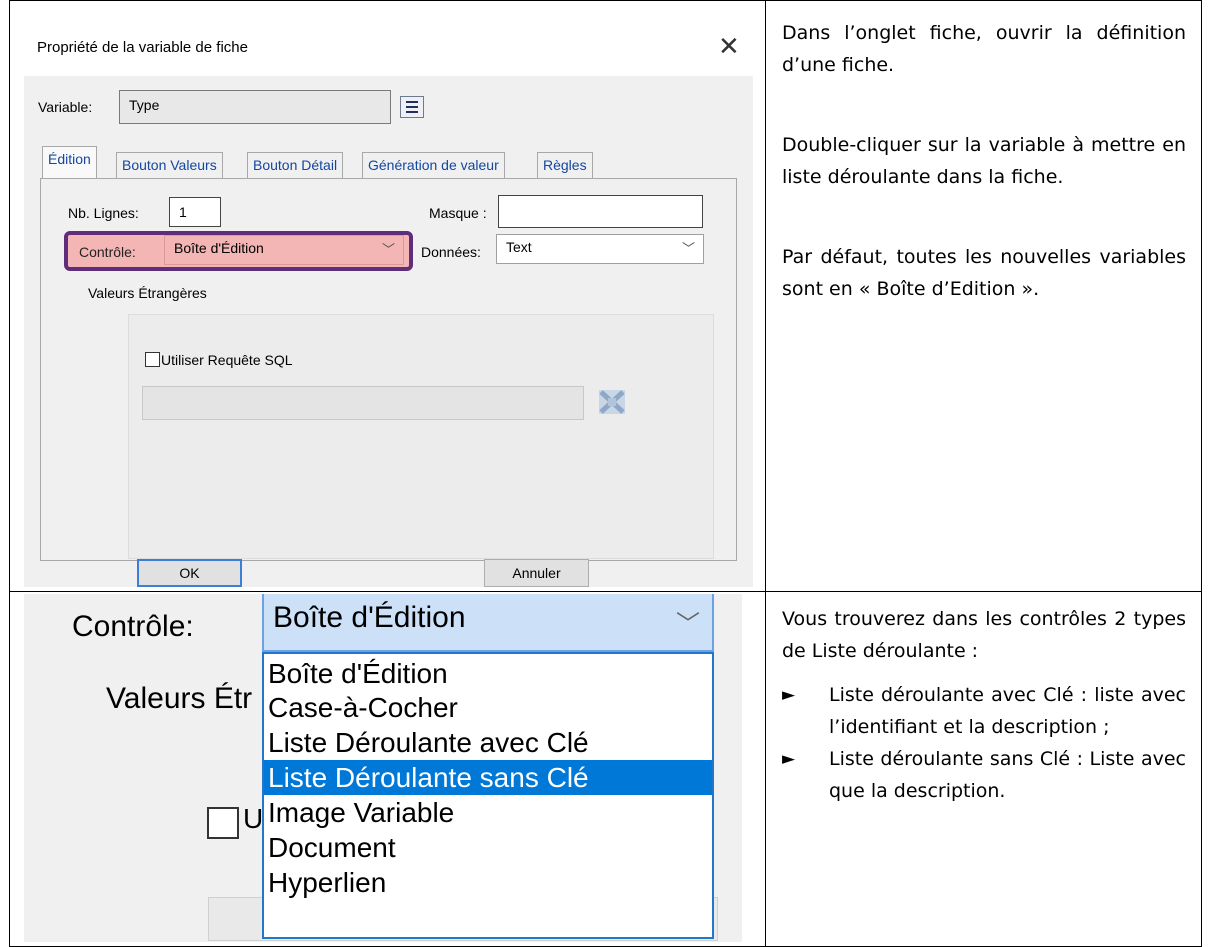  Describe the element at coordinates (729, 46) in the screenshot. I see `close-icon: ✕` at that location.